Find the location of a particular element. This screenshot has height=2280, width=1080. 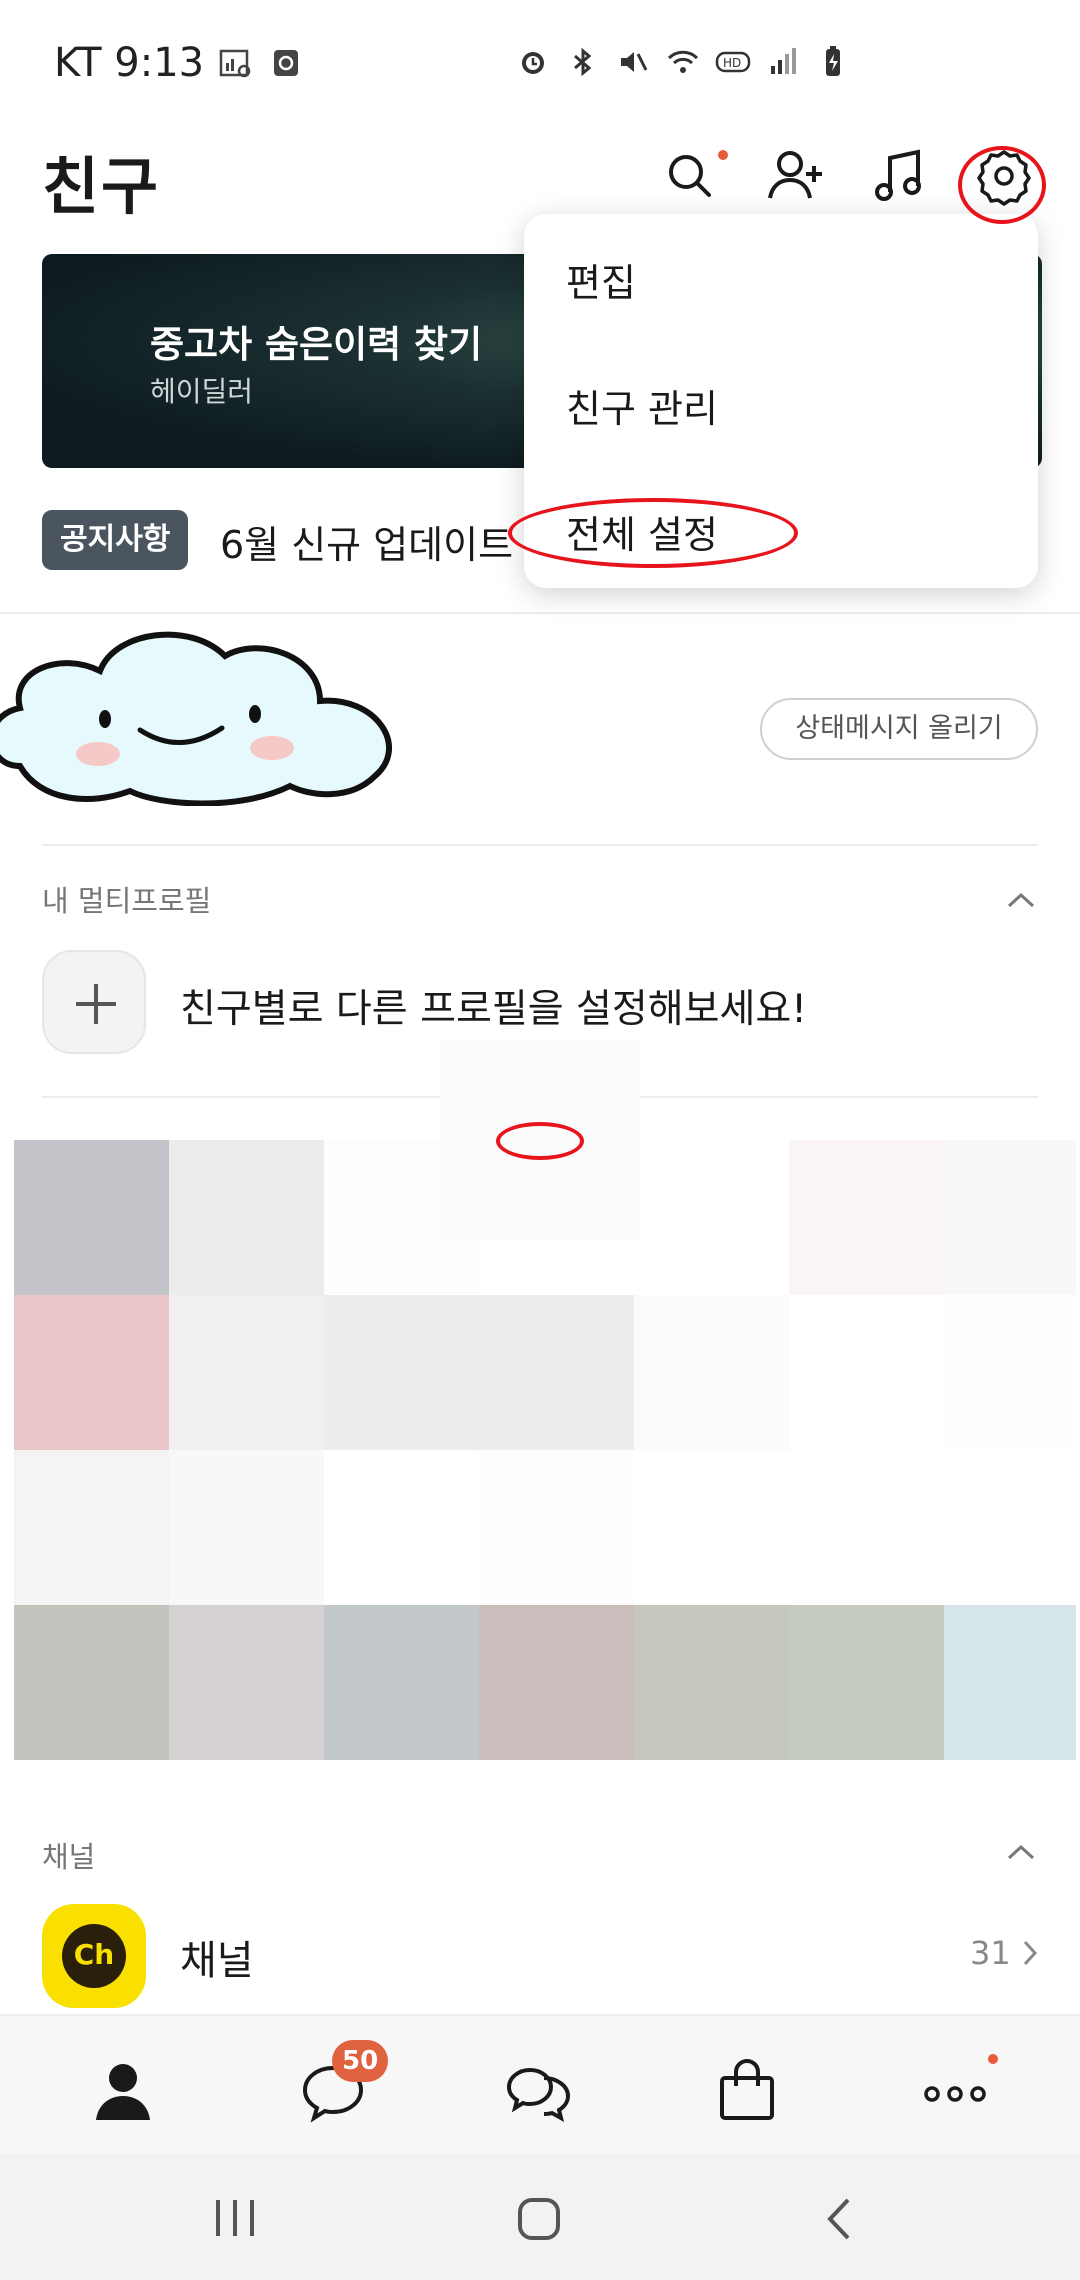

search-icon is located at coordinates (690, 176).